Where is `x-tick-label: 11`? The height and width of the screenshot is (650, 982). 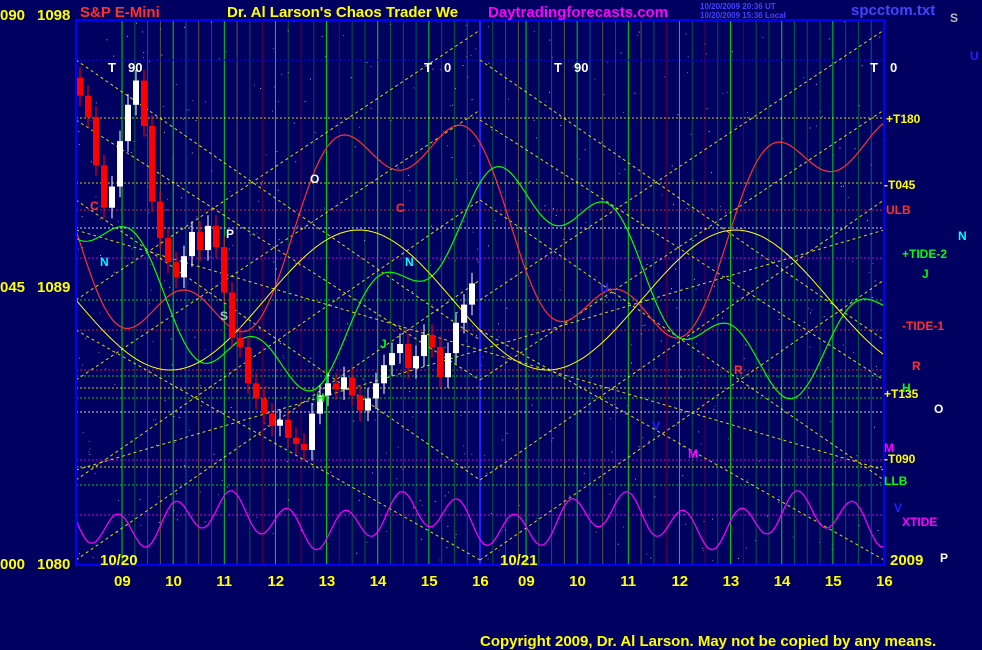
x-tick-label: 11 is located at coordinates (224, 581).